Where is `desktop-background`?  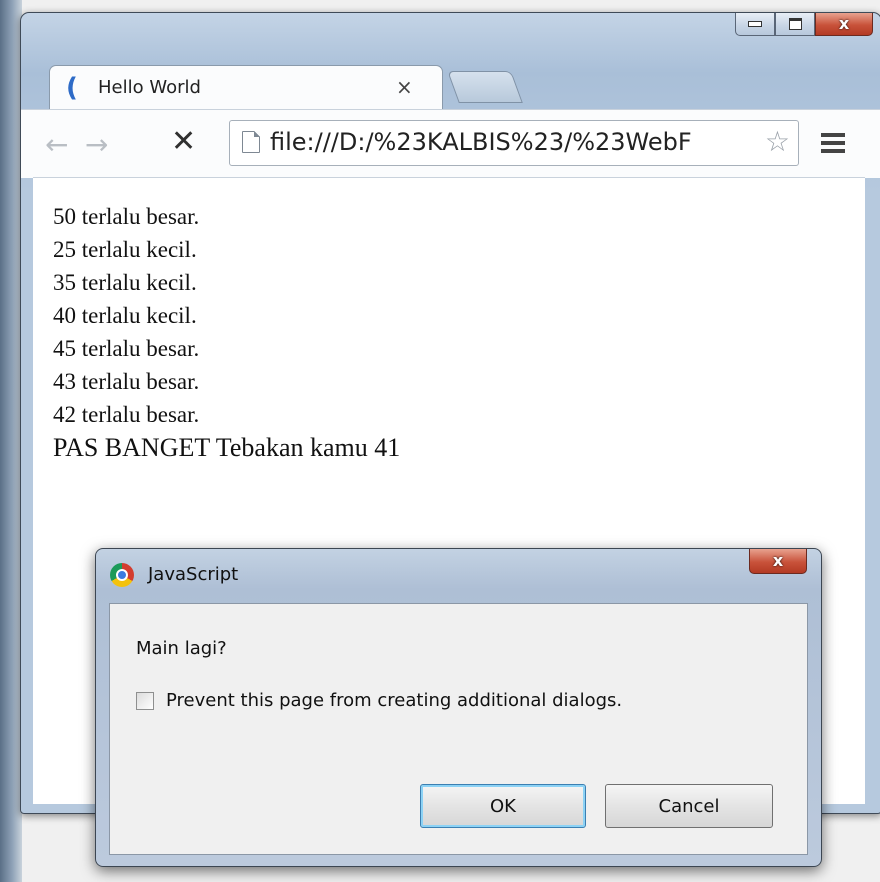 desktop-background is located at coordinates (11, 441).